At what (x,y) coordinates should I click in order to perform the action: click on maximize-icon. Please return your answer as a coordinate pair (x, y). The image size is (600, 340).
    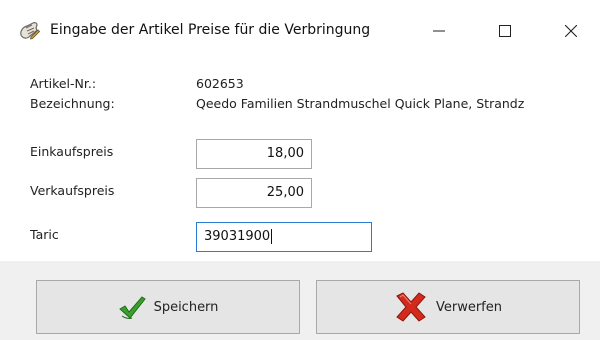
    Looking at the image, I should click on (505, 31).